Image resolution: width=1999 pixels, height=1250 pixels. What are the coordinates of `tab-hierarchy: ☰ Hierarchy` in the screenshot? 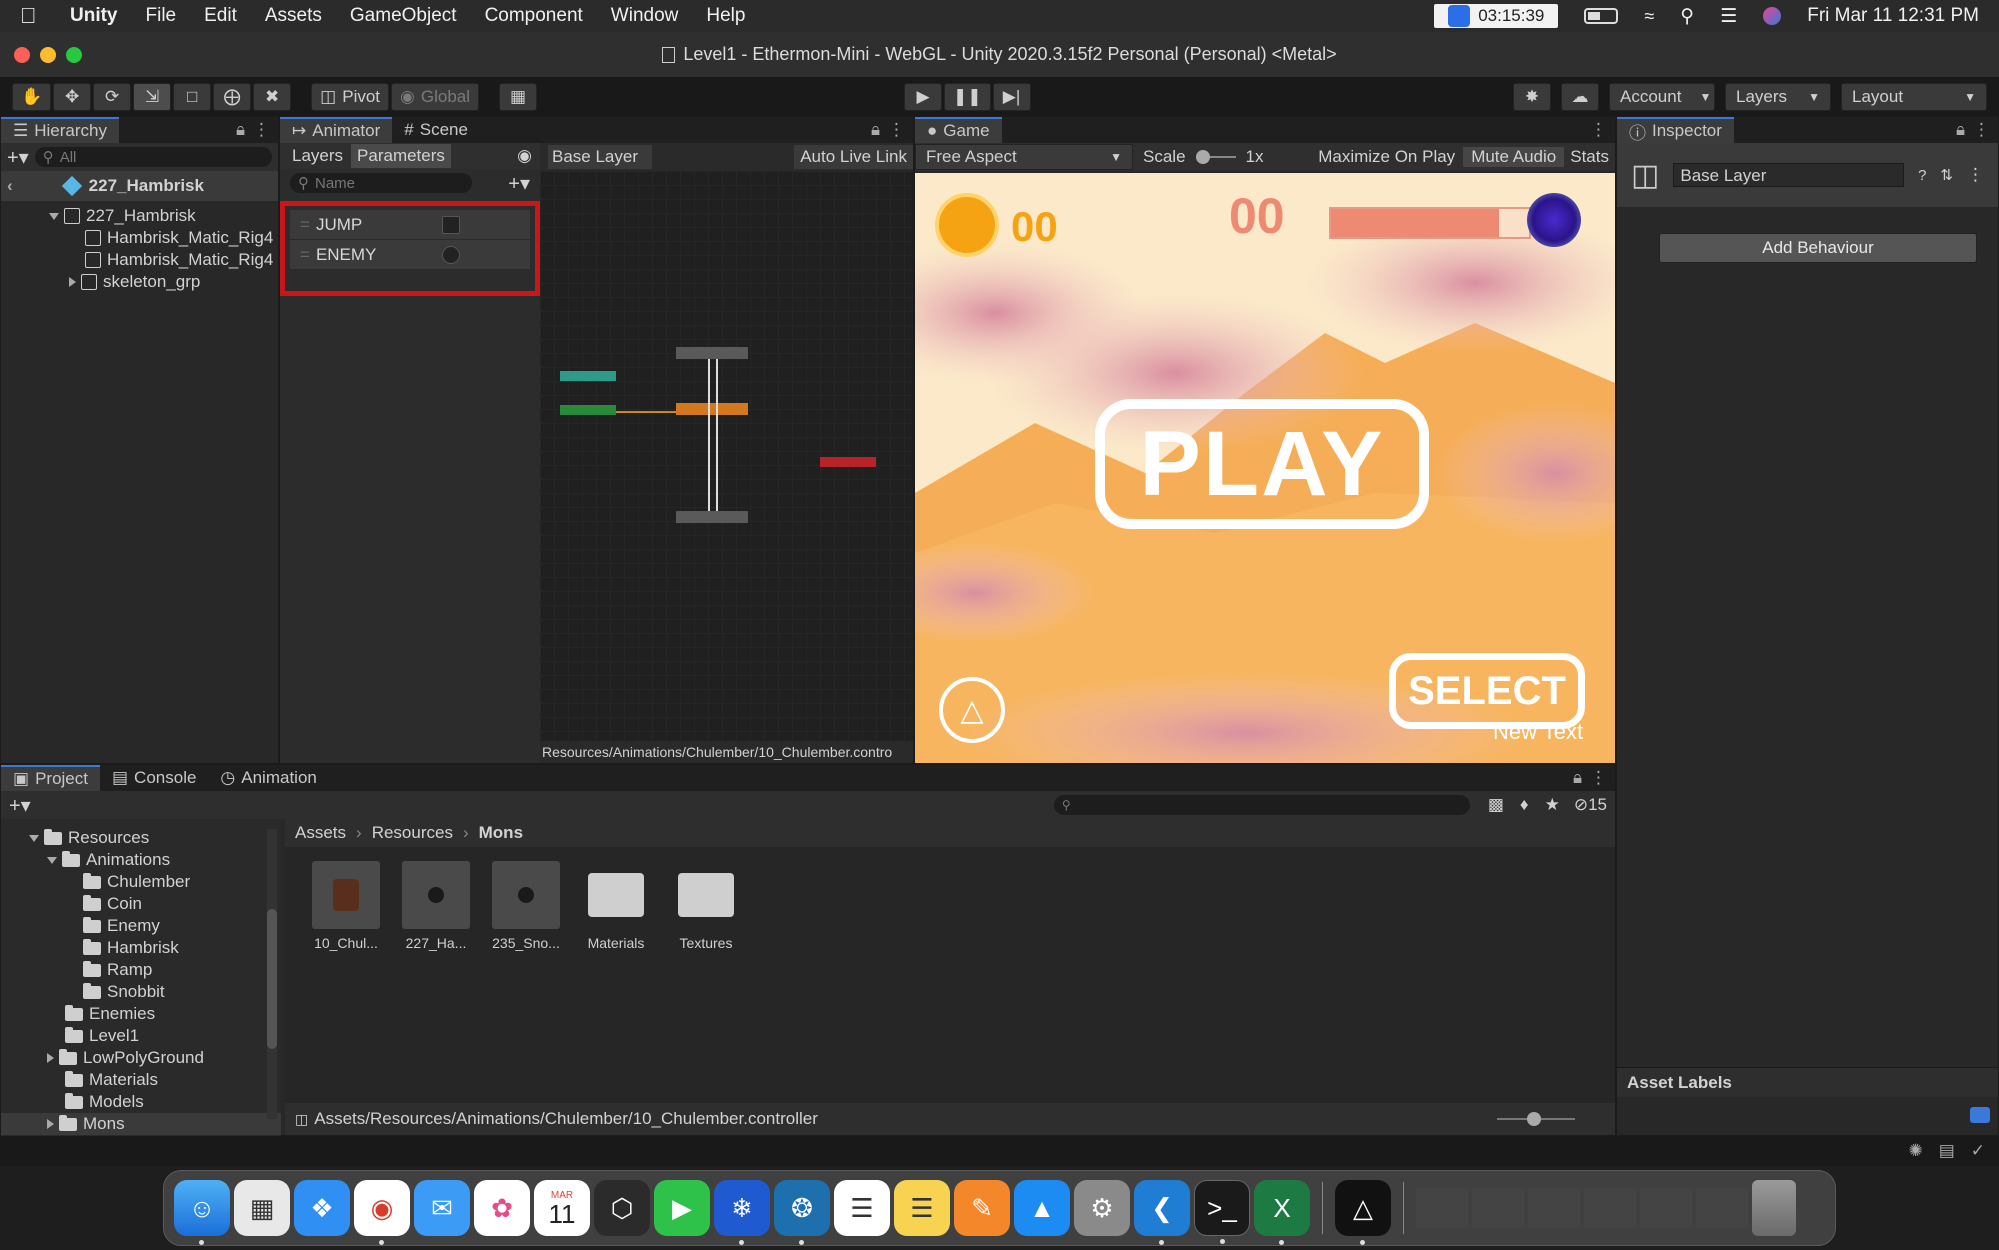 It's located at (60, 130).